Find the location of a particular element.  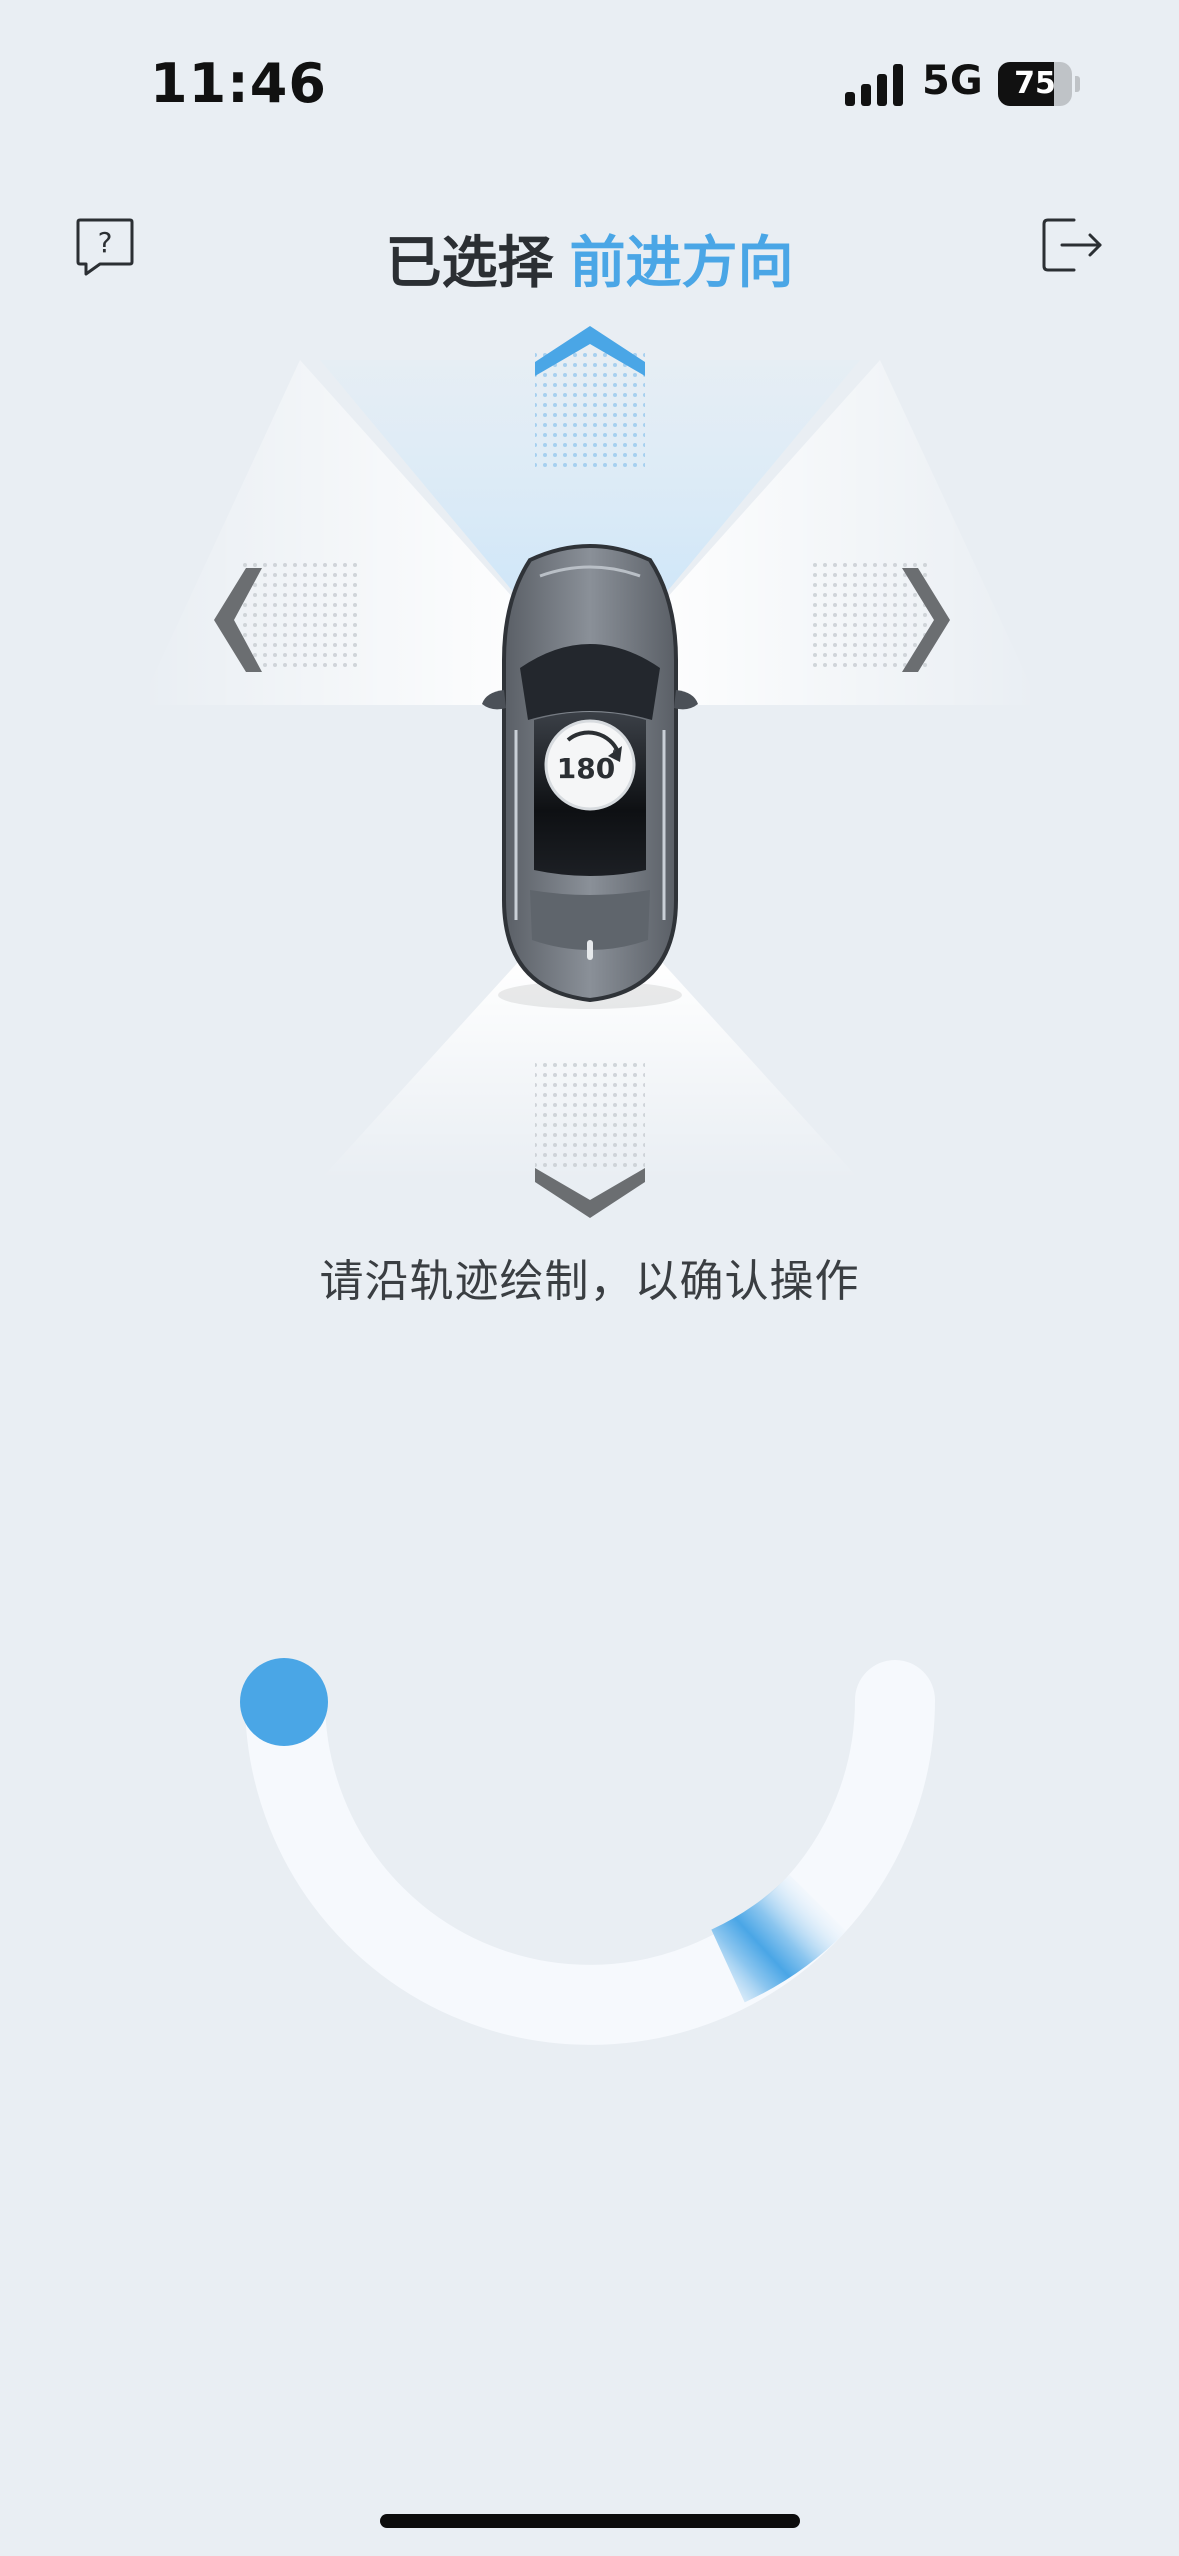

page-title-prefix: 已选择 is located at coordinates (469, 263).